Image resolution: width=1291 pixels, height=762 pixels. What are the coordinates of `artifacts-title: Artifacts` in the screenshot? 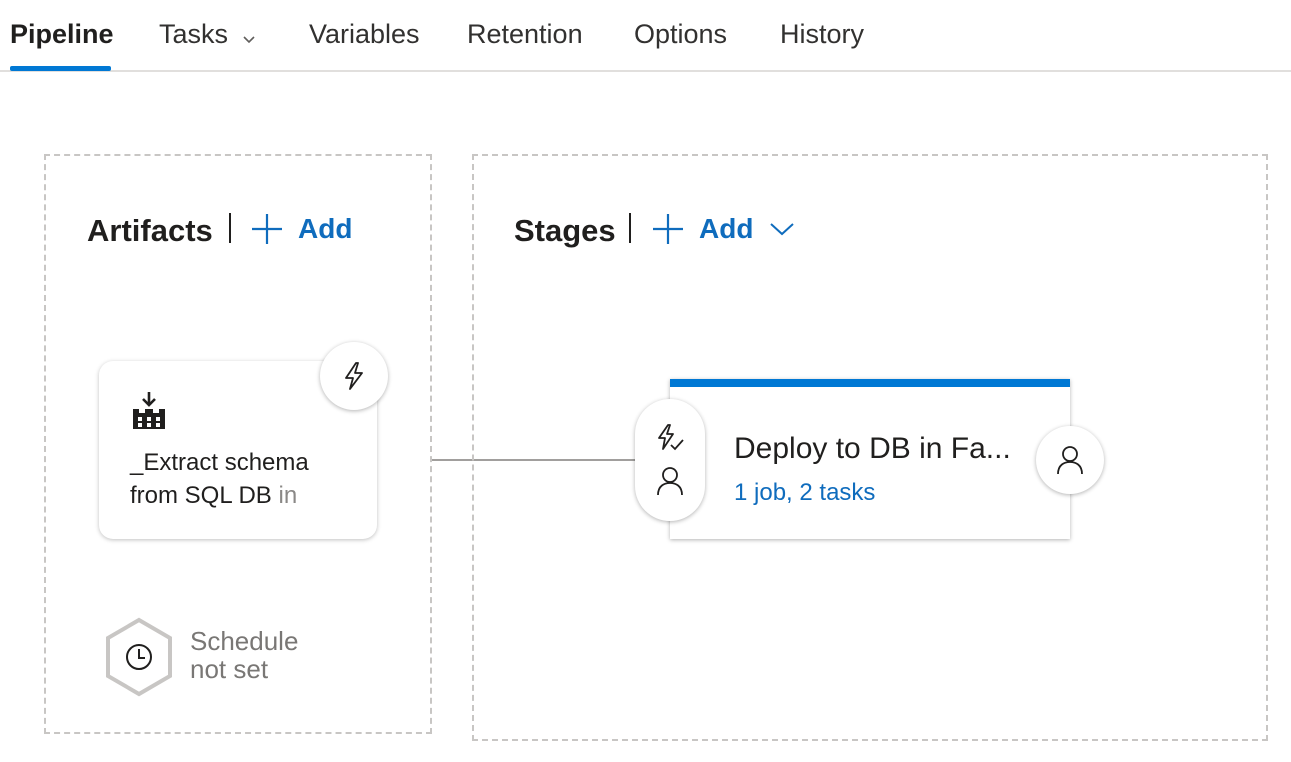 It's located at (150, 230).